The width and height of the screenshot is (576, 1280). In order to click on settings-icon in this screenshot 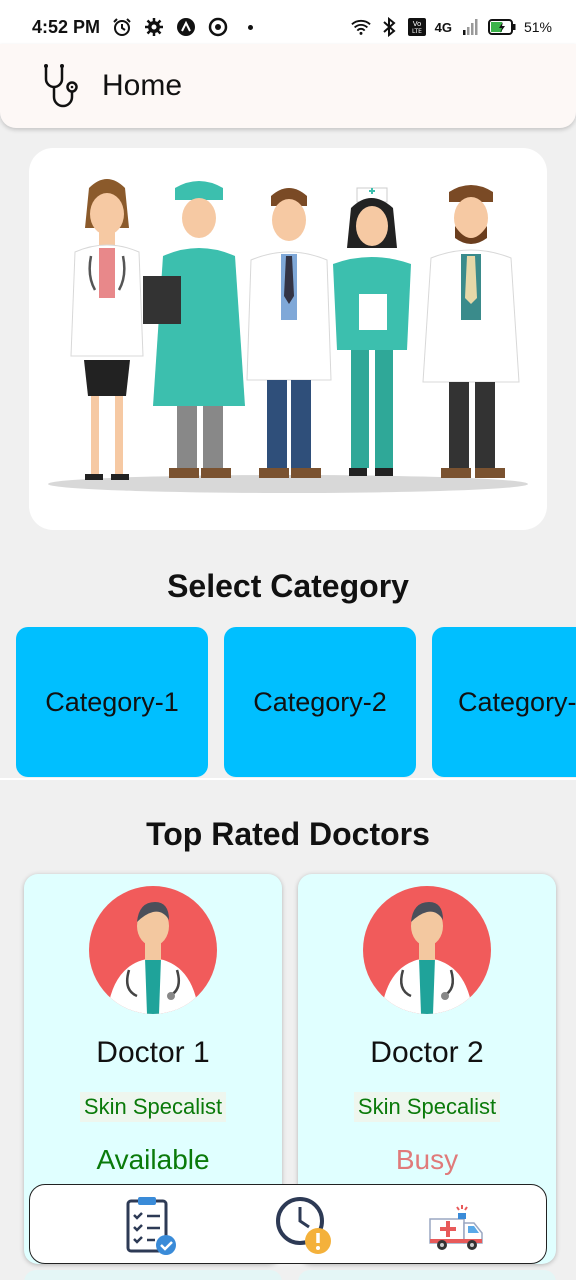, I will do `click(154, 27)`.